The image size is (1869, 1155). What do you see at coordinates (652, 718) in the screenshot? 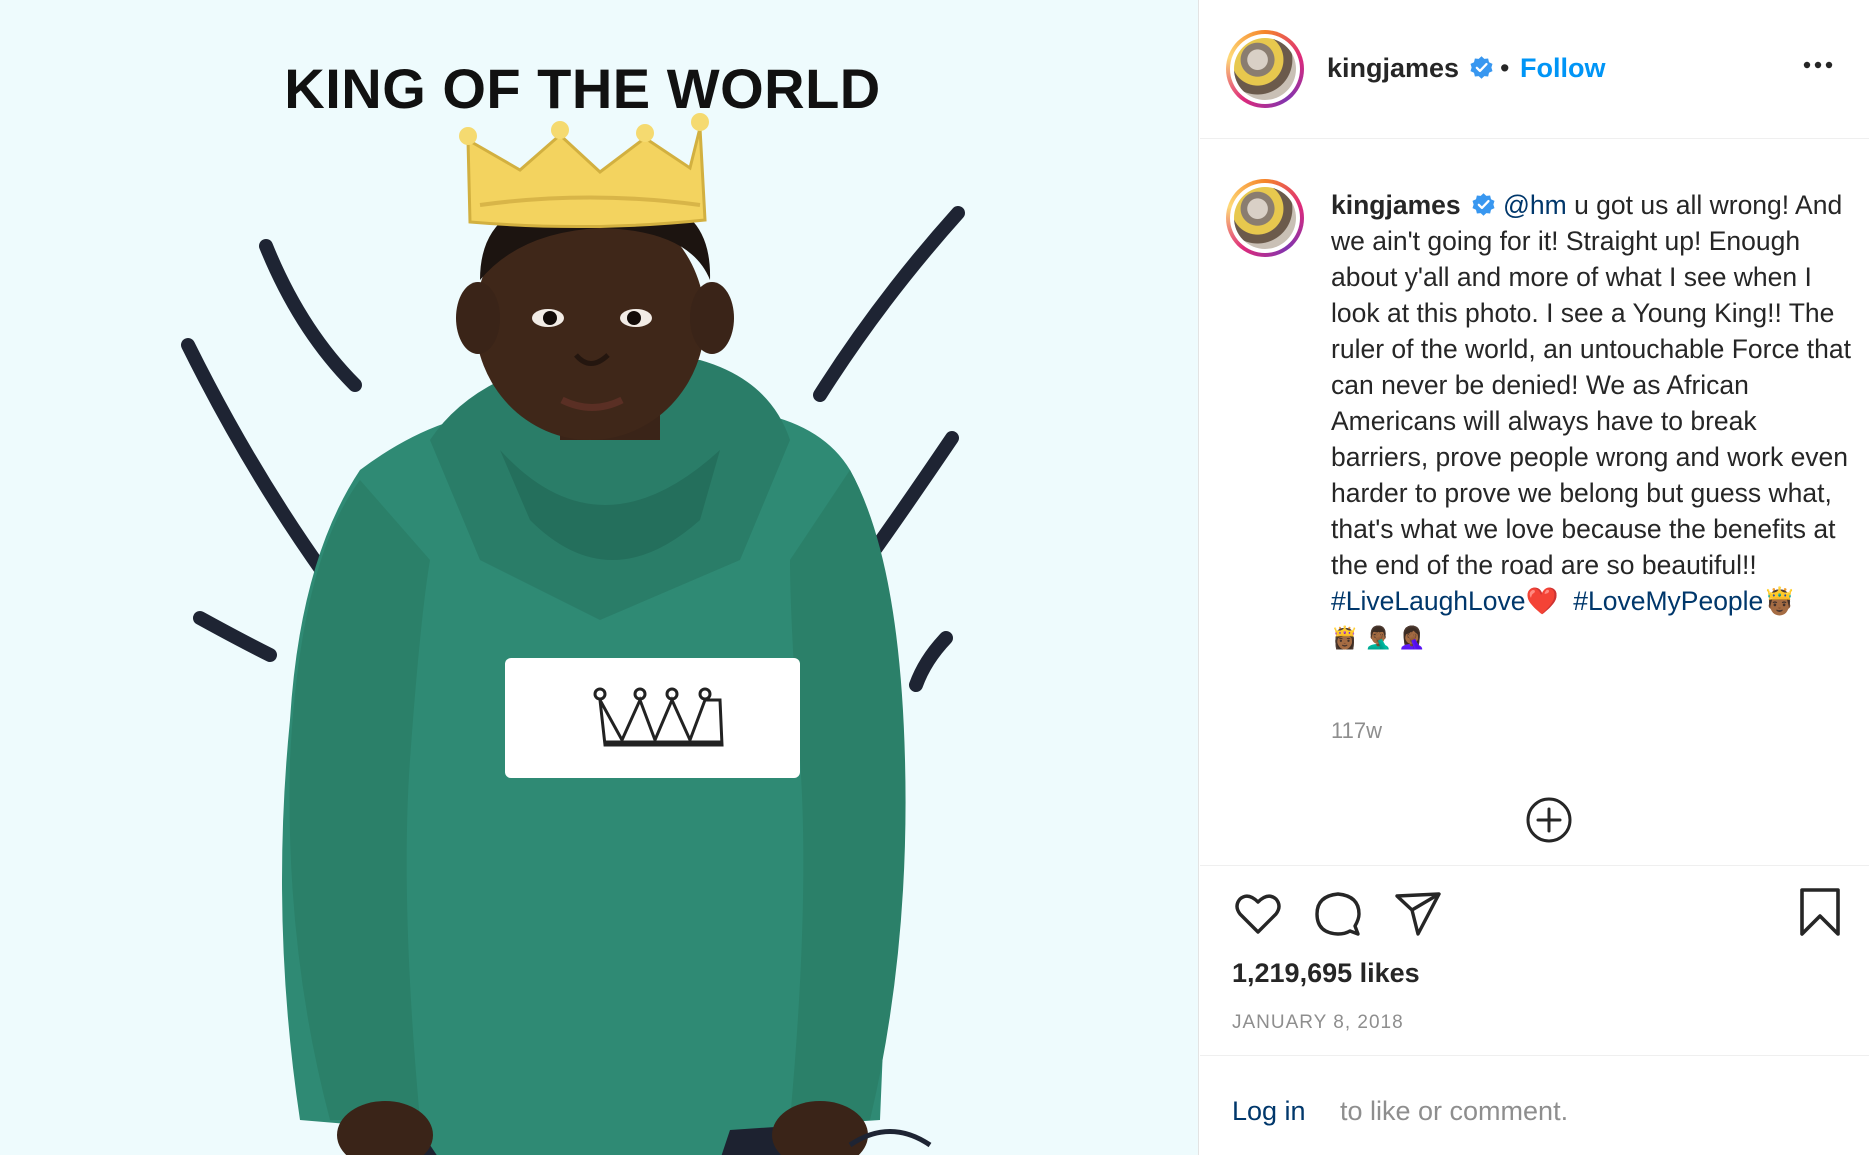
I see `chest-label` at bounding box center [652, 718].